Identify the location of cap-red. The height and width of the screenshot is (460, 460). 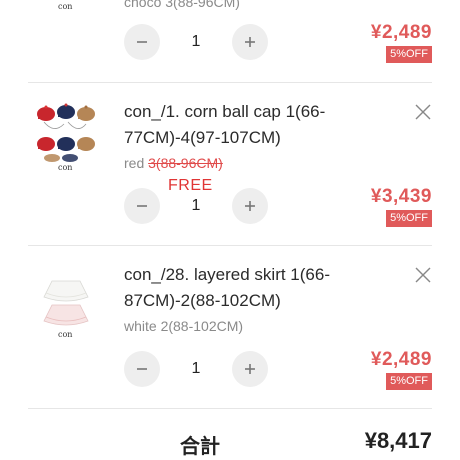
(46, 113).